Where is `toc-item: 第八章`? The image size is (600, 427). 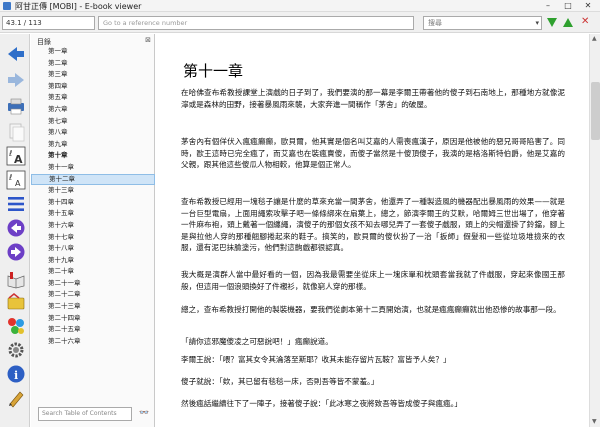
toc-item: 第八章 is located at coordinates (93, 133).